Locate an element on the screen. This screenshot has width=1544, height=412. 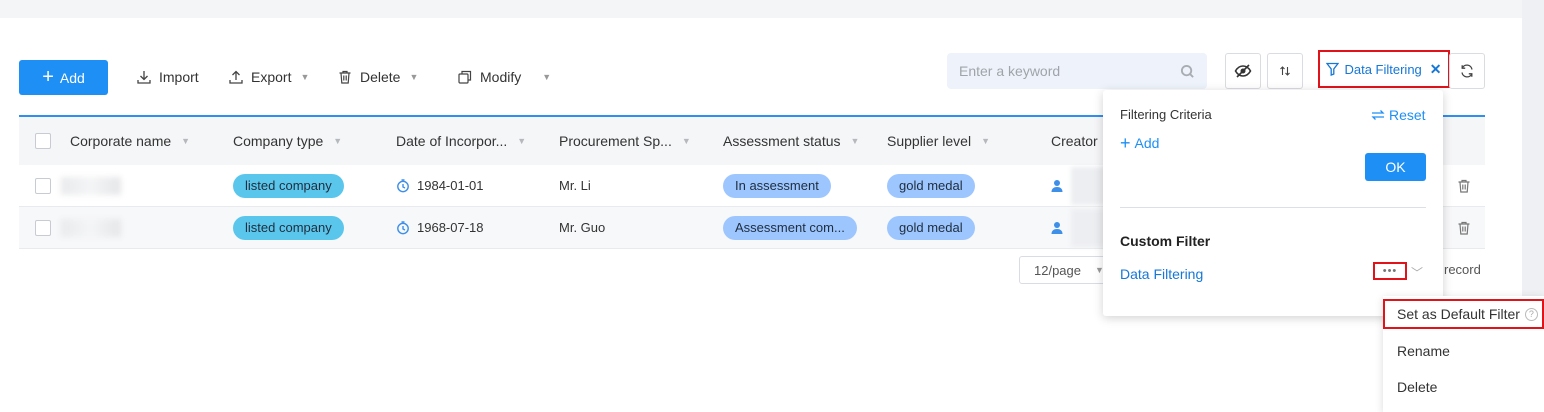
column-header-assessment-status: Assessment status ▼ is located at coordinates (791, 141).